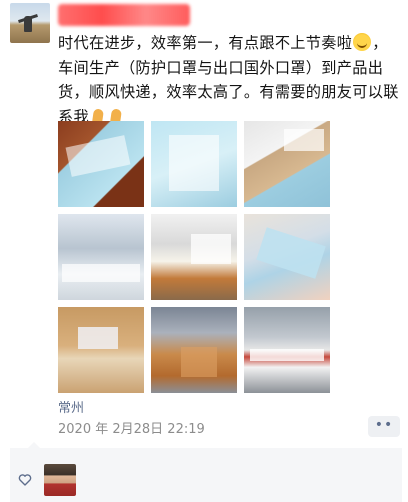  Describe the element at coordinates (362, 42) in the screenshot. I see `grinning-sweat-emoji-icon` at that location.